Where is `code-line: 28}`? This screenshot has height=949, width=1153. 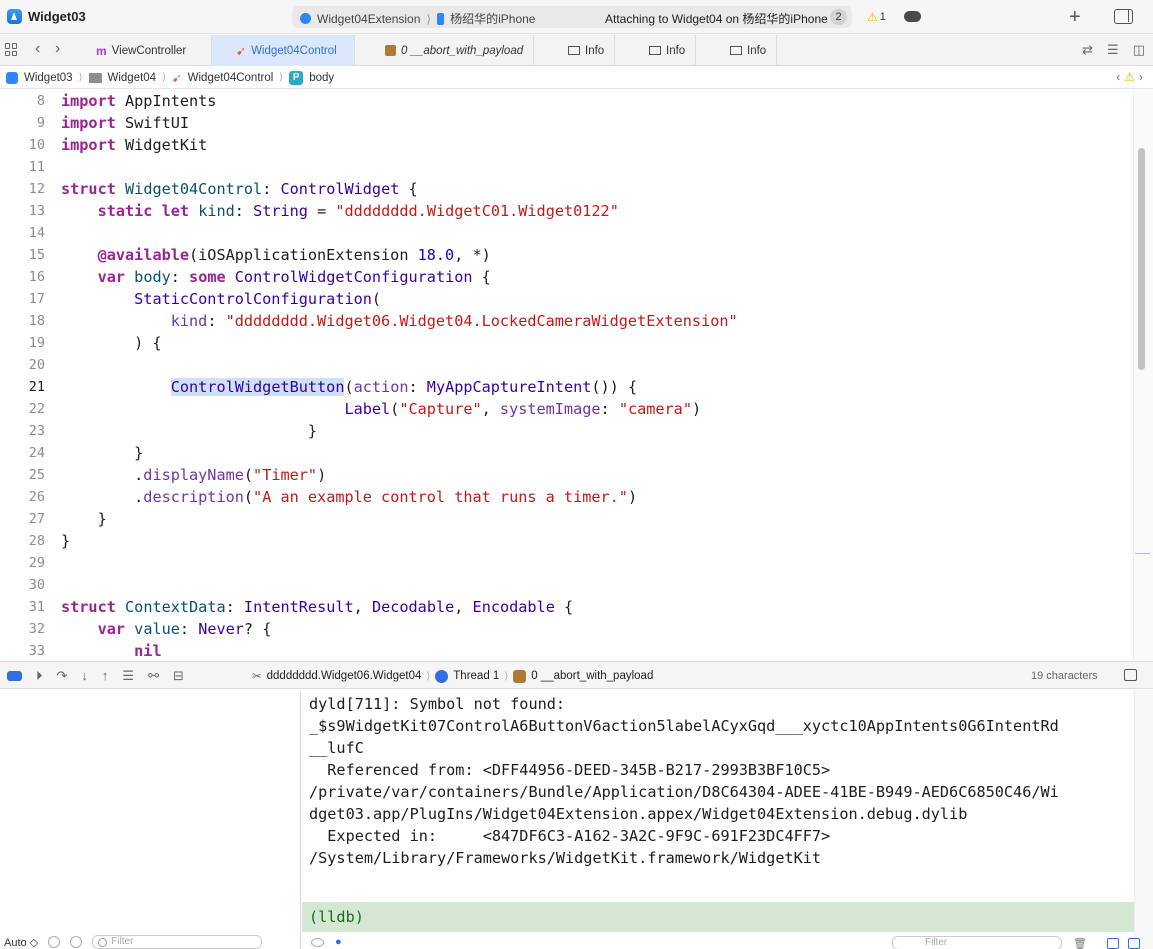 code-line: 28} is located at coordinates (566, 541).